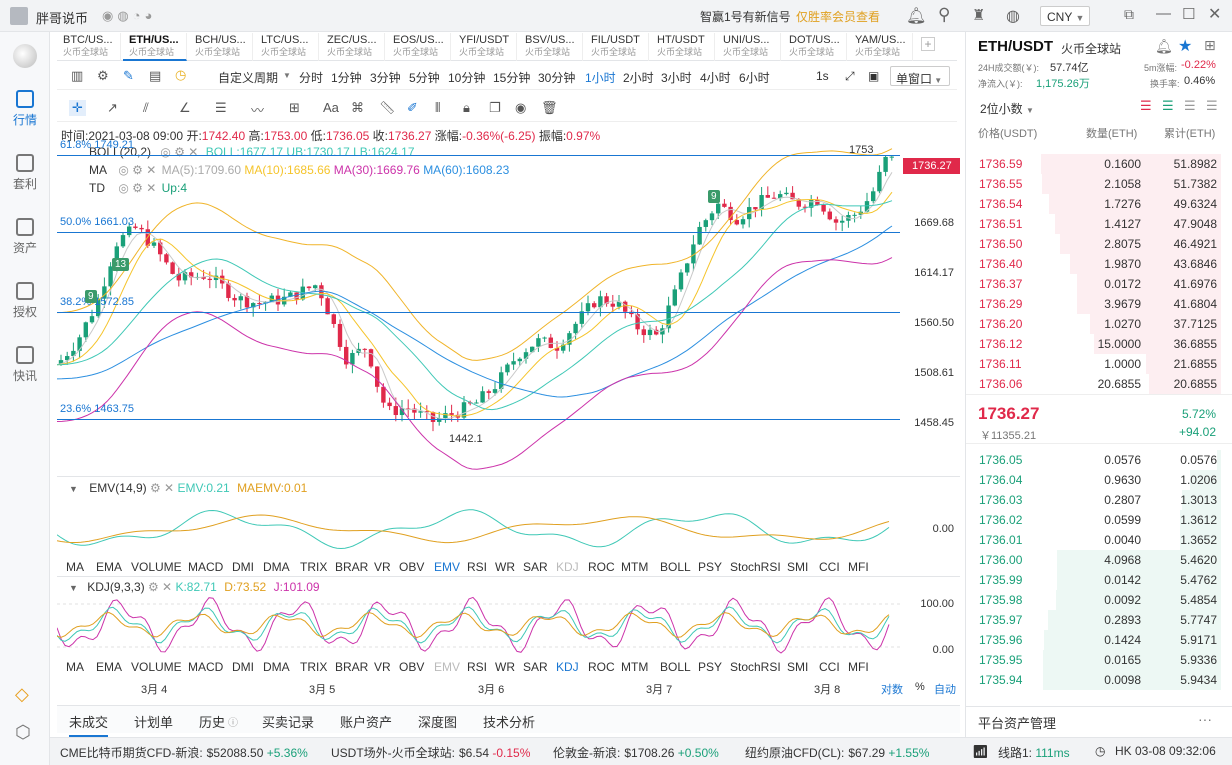  I want to click on tab-plan-orders: 计划单, so click(153, 721).